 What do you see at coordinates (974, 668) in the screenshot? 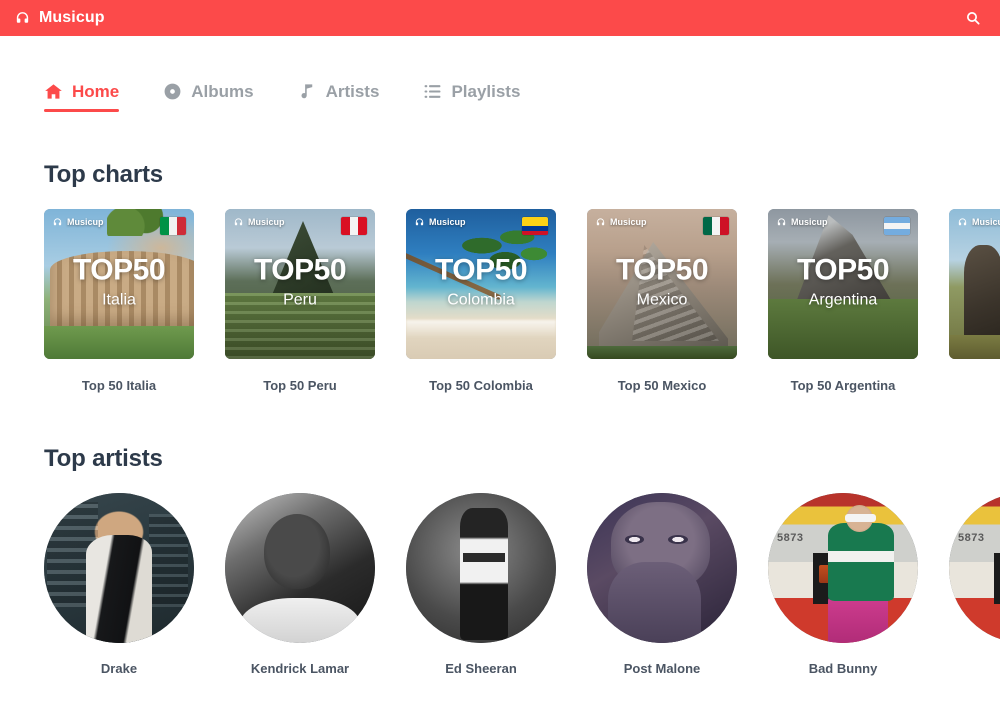
I see `artist-name: Ba` at bounding box center [974, 668].